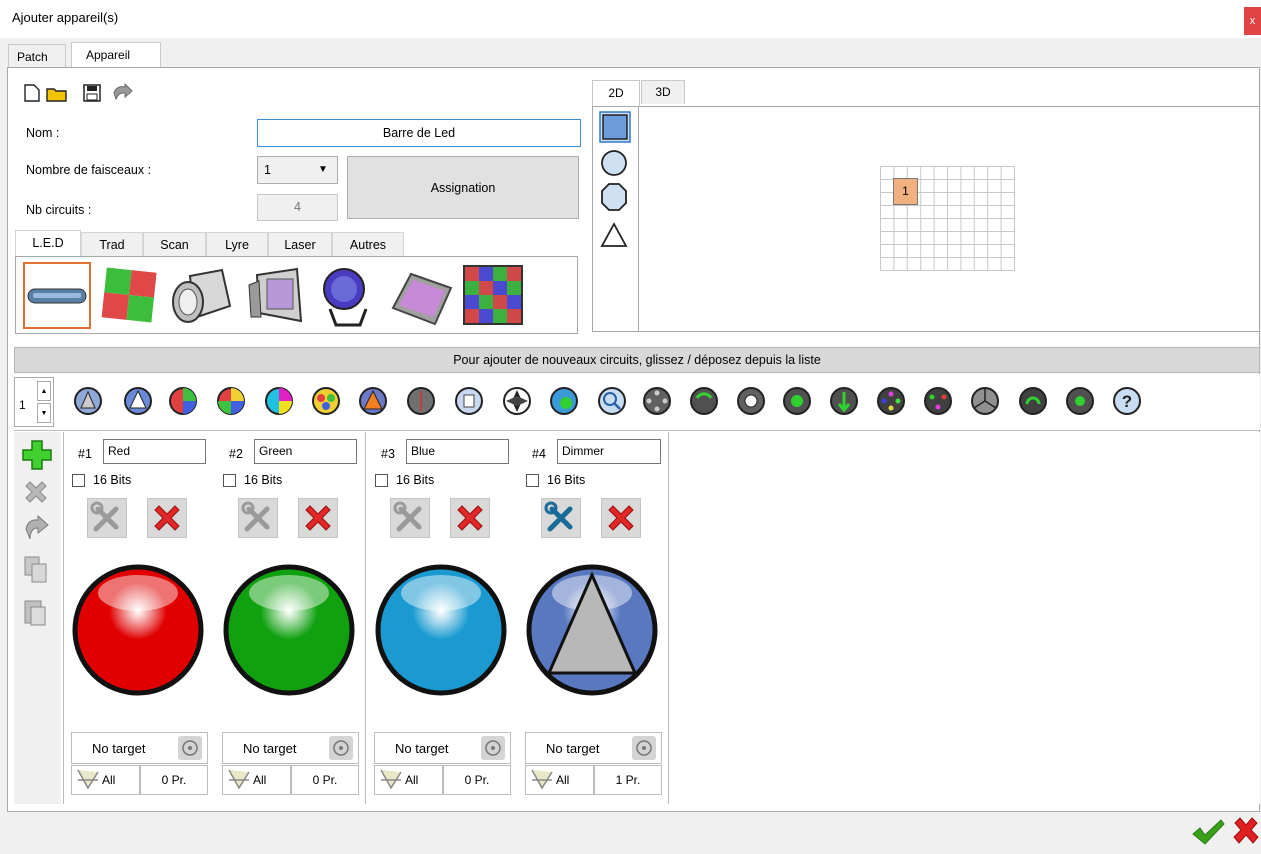  What do you see at coordinates (112, 244) in the screenshot?
I see `tab-trad: Trad` at bounding box center [112, 244].